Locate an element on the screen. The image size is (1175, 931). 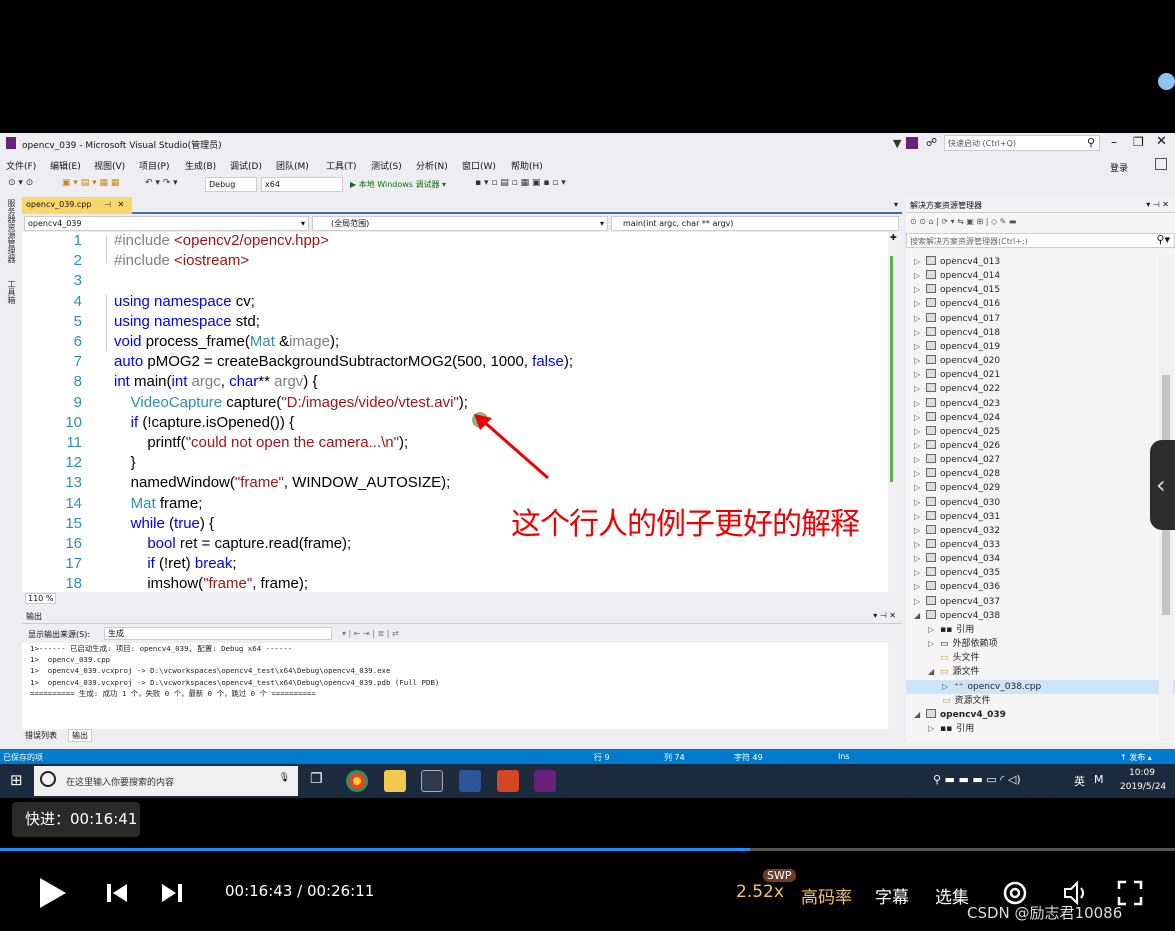
tree-item-project: ▷ opencv4_024 is located at coordinates (957, 418).